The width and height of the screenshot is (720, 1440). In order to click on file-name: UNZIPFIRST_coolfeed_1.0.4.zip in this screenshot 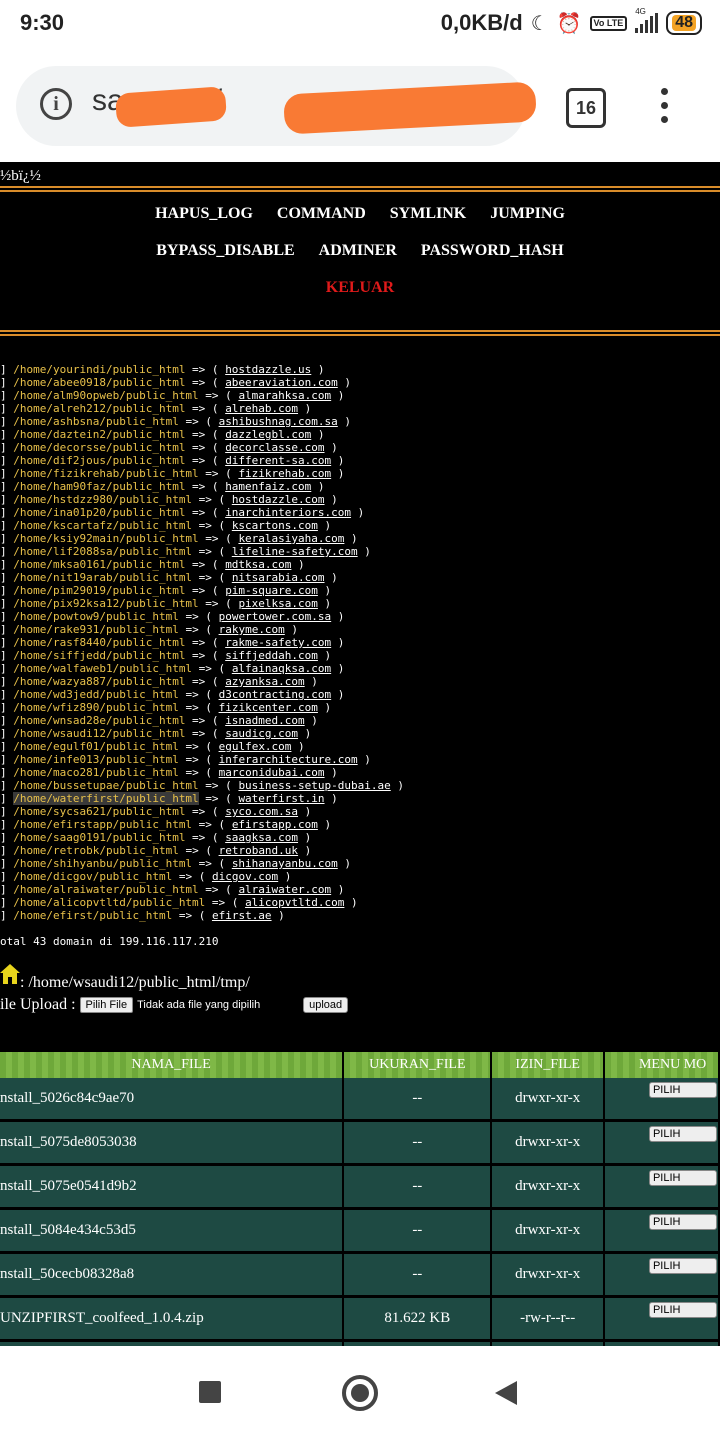, I will do `click(172, 1319)`.